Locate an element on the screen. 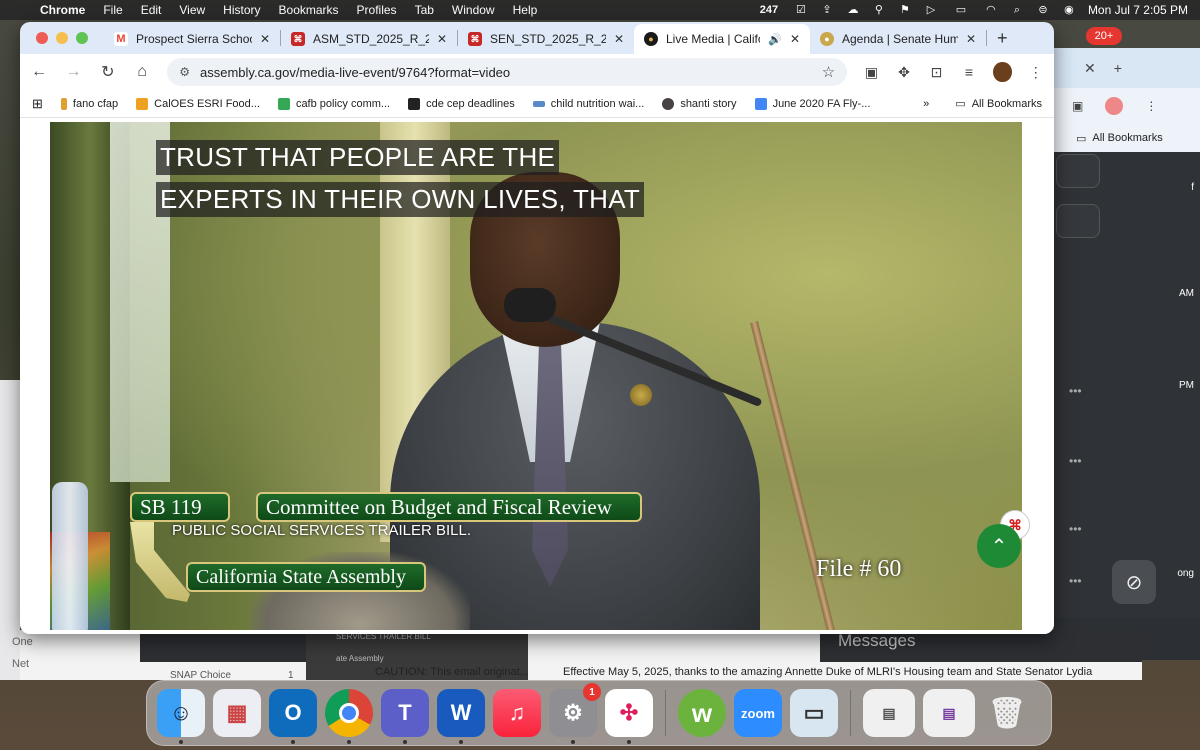 The width and height of the screenshot is (1200, 750). spotlight-search-icon: ⌕ is located at coordinates (1017, 10).